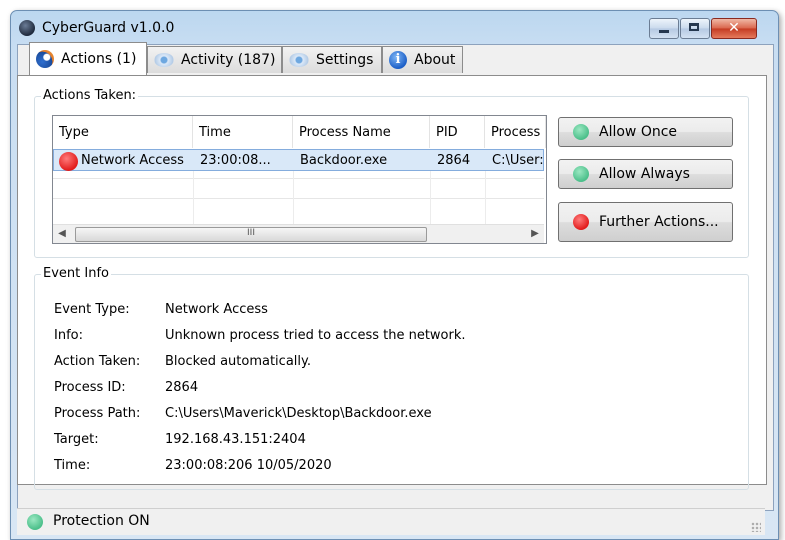  What do you see at coordinates (97, 361) in the screenshot?
I see `action-taken-label: Action Taken:` at bounding box center [97, 361].